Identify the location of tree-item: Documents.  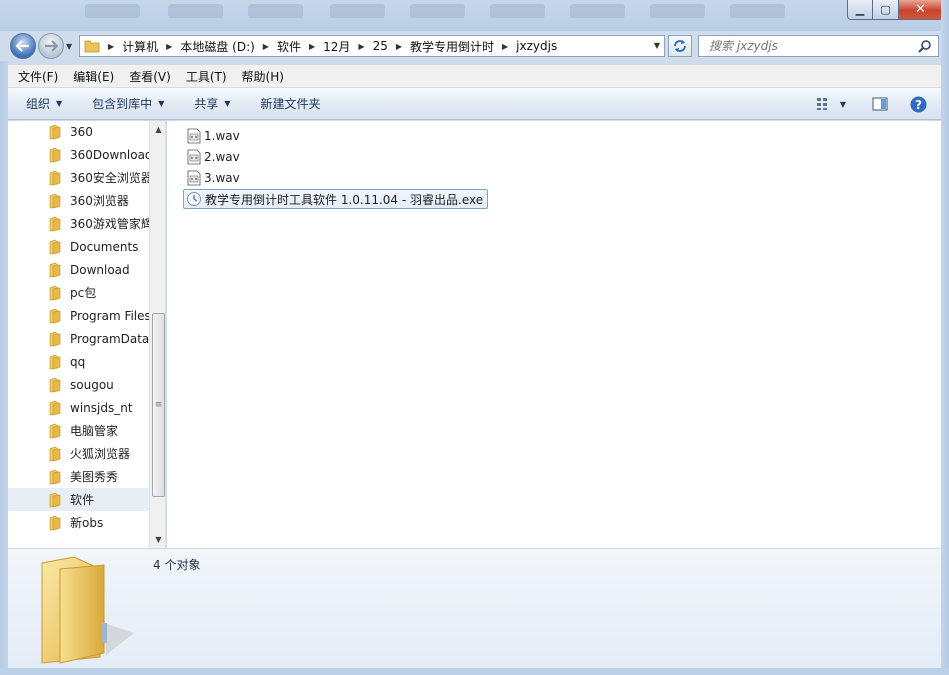
(78, 246).